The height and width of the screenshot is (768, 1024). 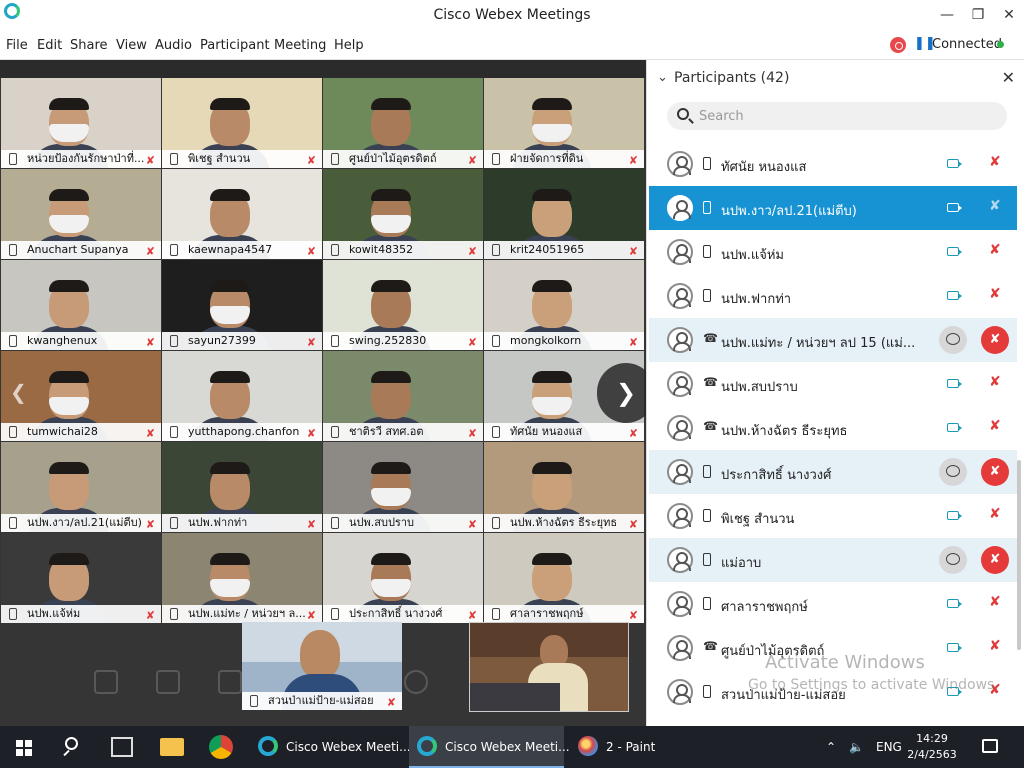 I want to click on language-indicator: ENG, so click(x=889, y=747).